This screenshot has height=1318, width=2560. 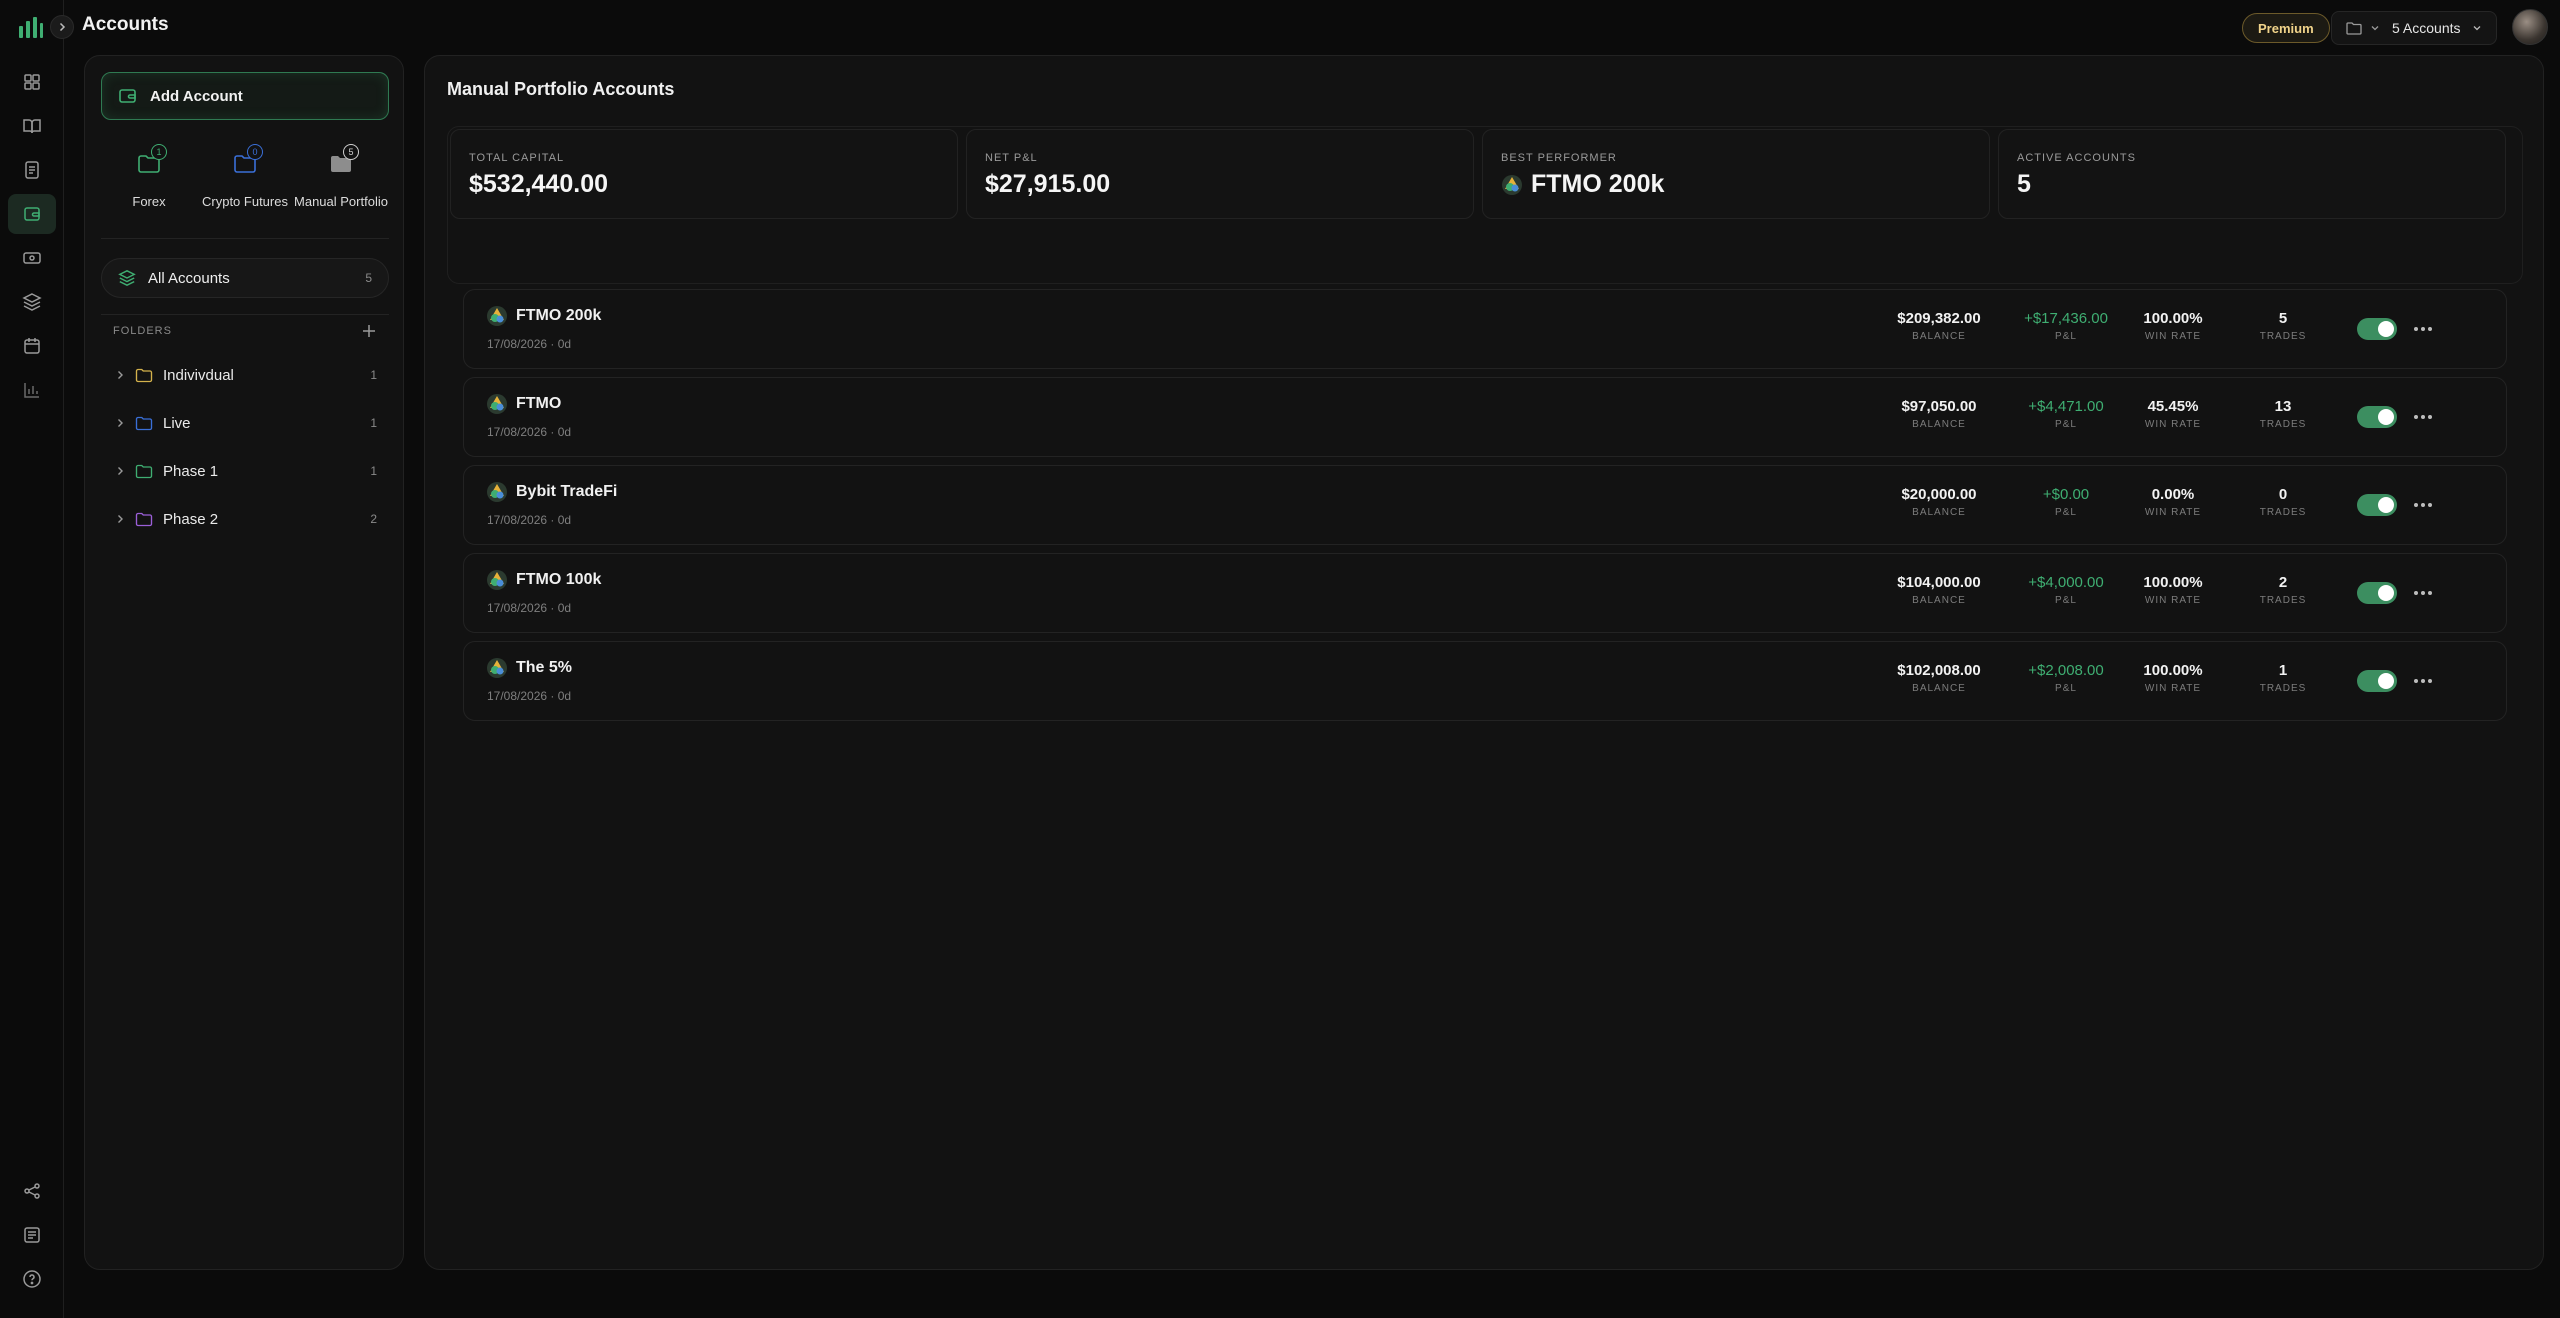 I want to click on metric-trades: 0 TRADES, so click(x=2283, y=502).